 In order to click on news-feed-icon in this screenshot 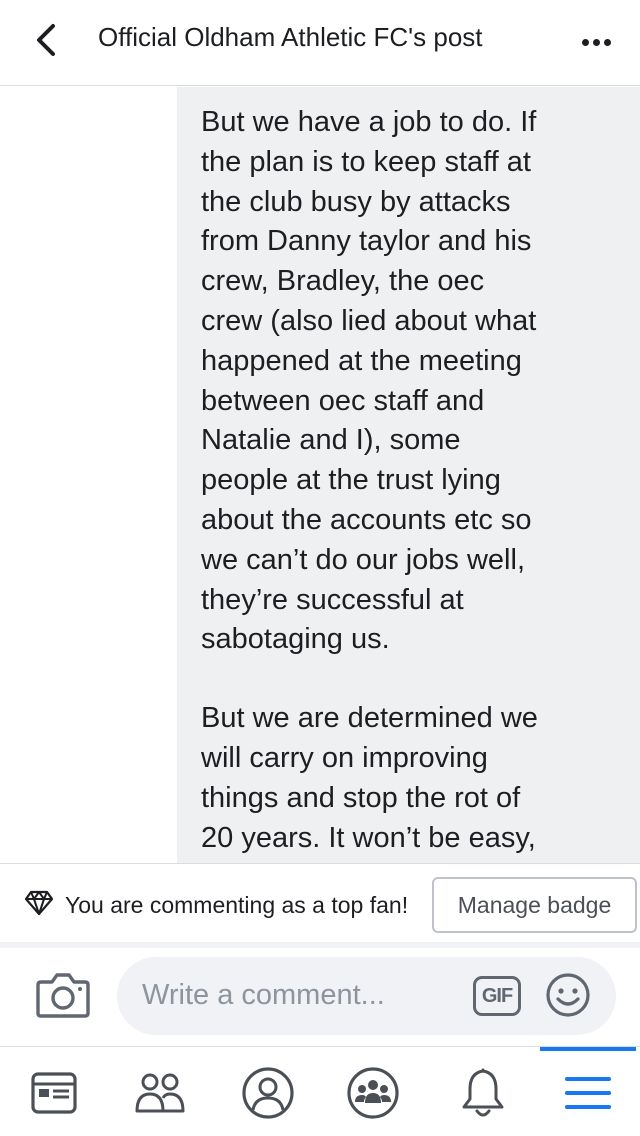, I will do `click(54, 1093)`.